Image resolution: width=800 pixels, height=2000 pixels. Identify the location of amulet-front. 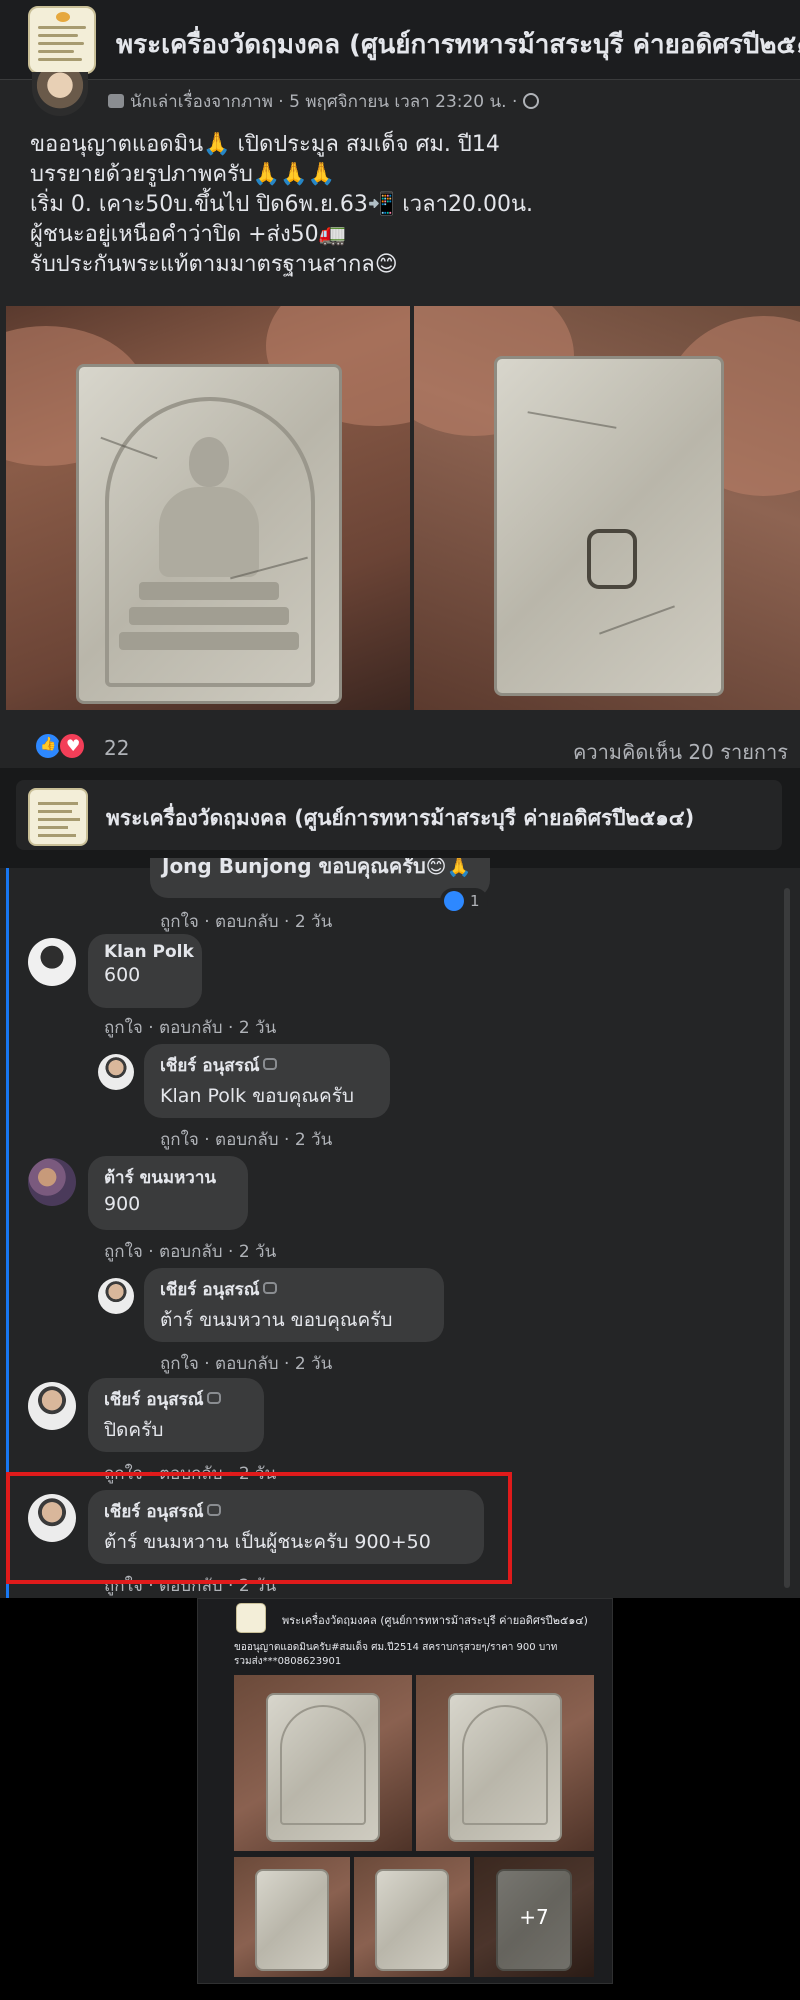
(209, 534).